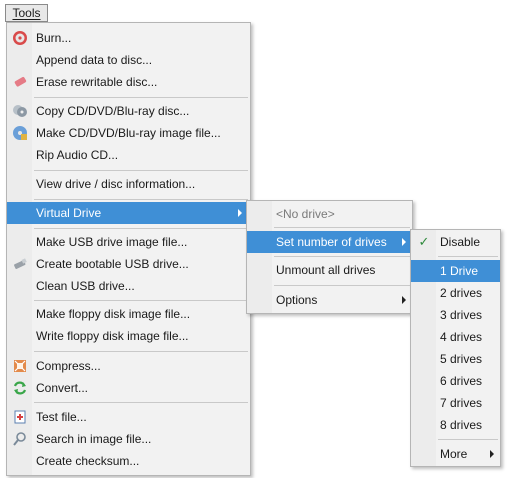  What do you see at coordinates (461, 293) in the screenshot?
I see `menu-item-2-drives-label: 2 drives` at bounding box center [461, 293].